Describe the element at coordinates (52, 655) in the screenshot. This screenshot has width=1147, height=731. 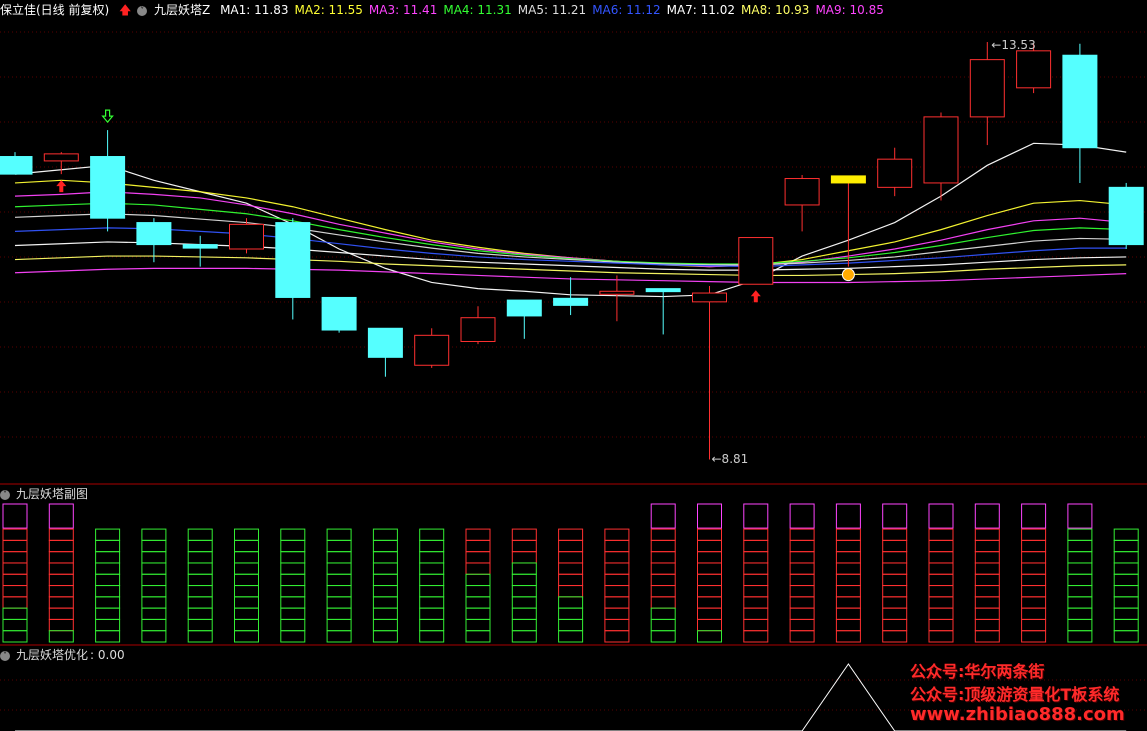
I see `panel3-title: 九层妖塔优化` at that location.